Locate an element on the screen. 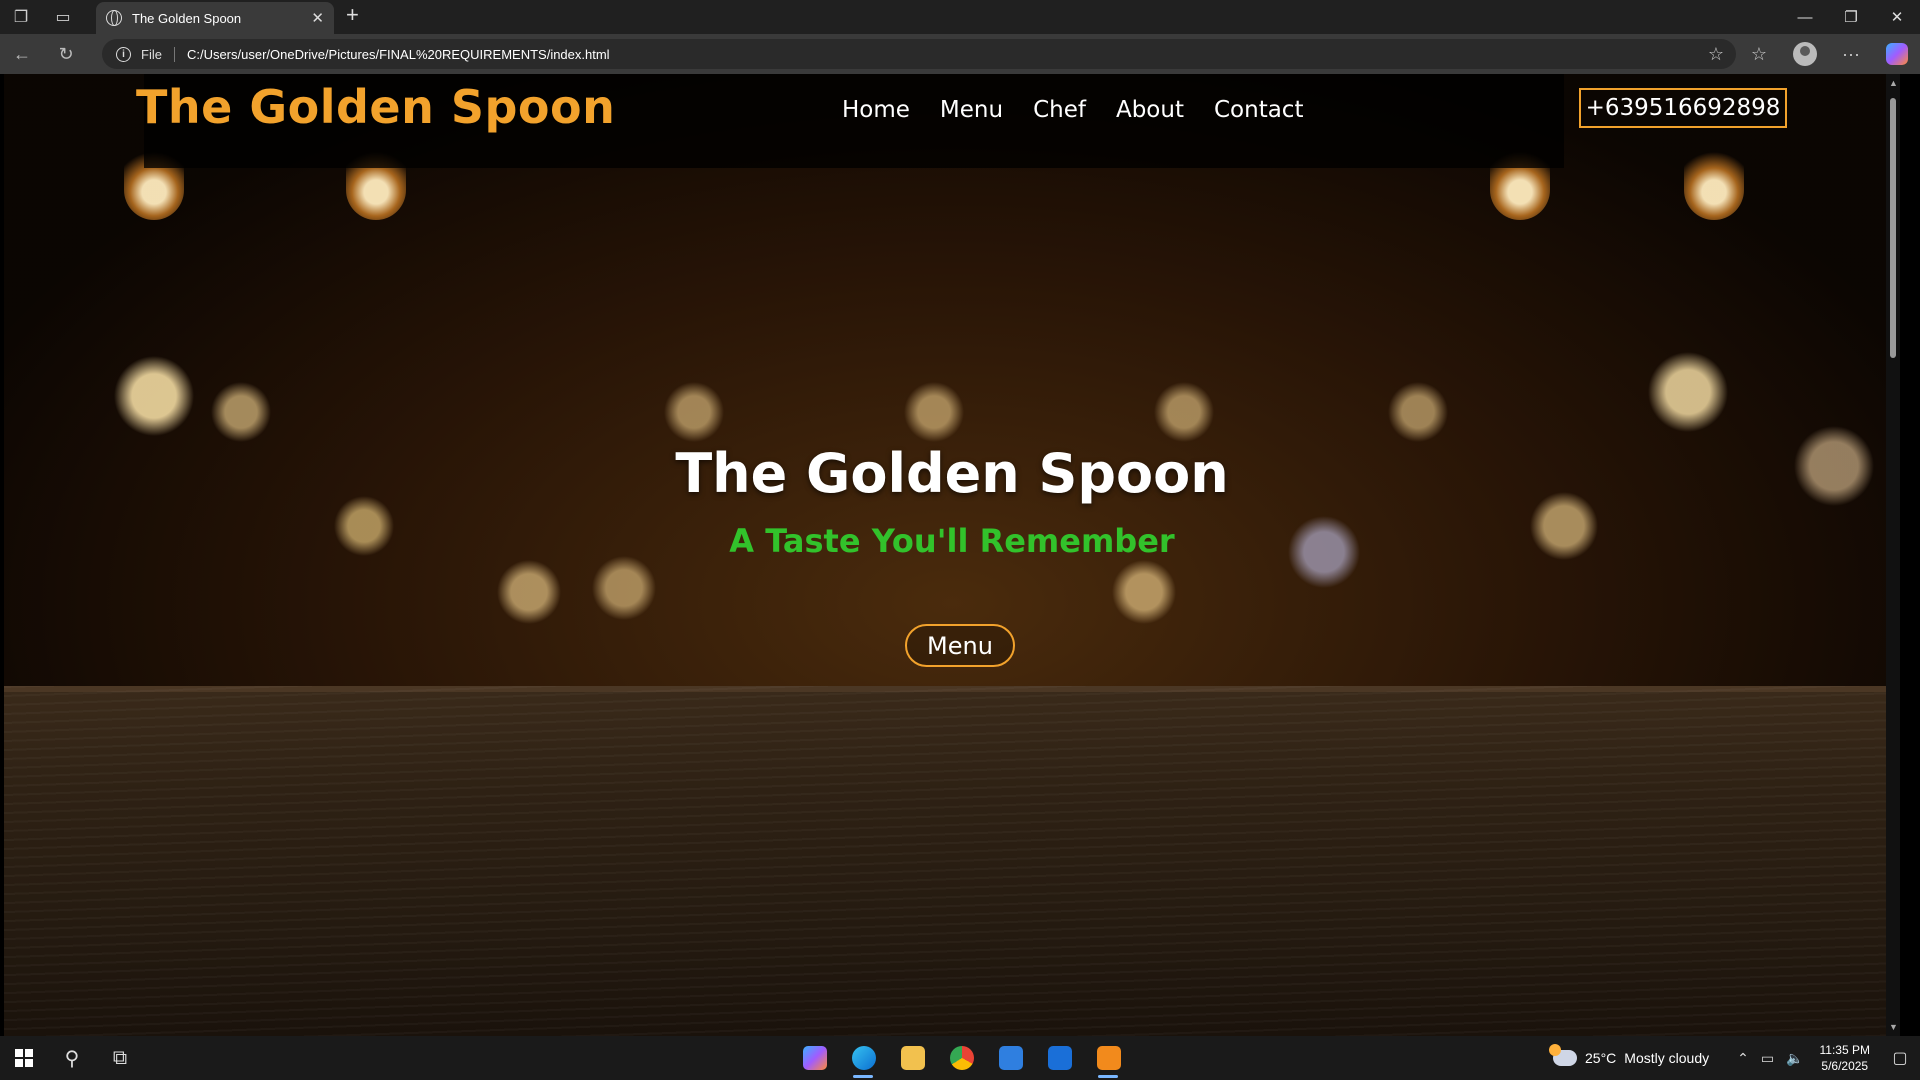 Image resolution: width=1920 pixels, height=1080 pixels. workspaces-icon: ❐ is located at coordinates (21, 17).